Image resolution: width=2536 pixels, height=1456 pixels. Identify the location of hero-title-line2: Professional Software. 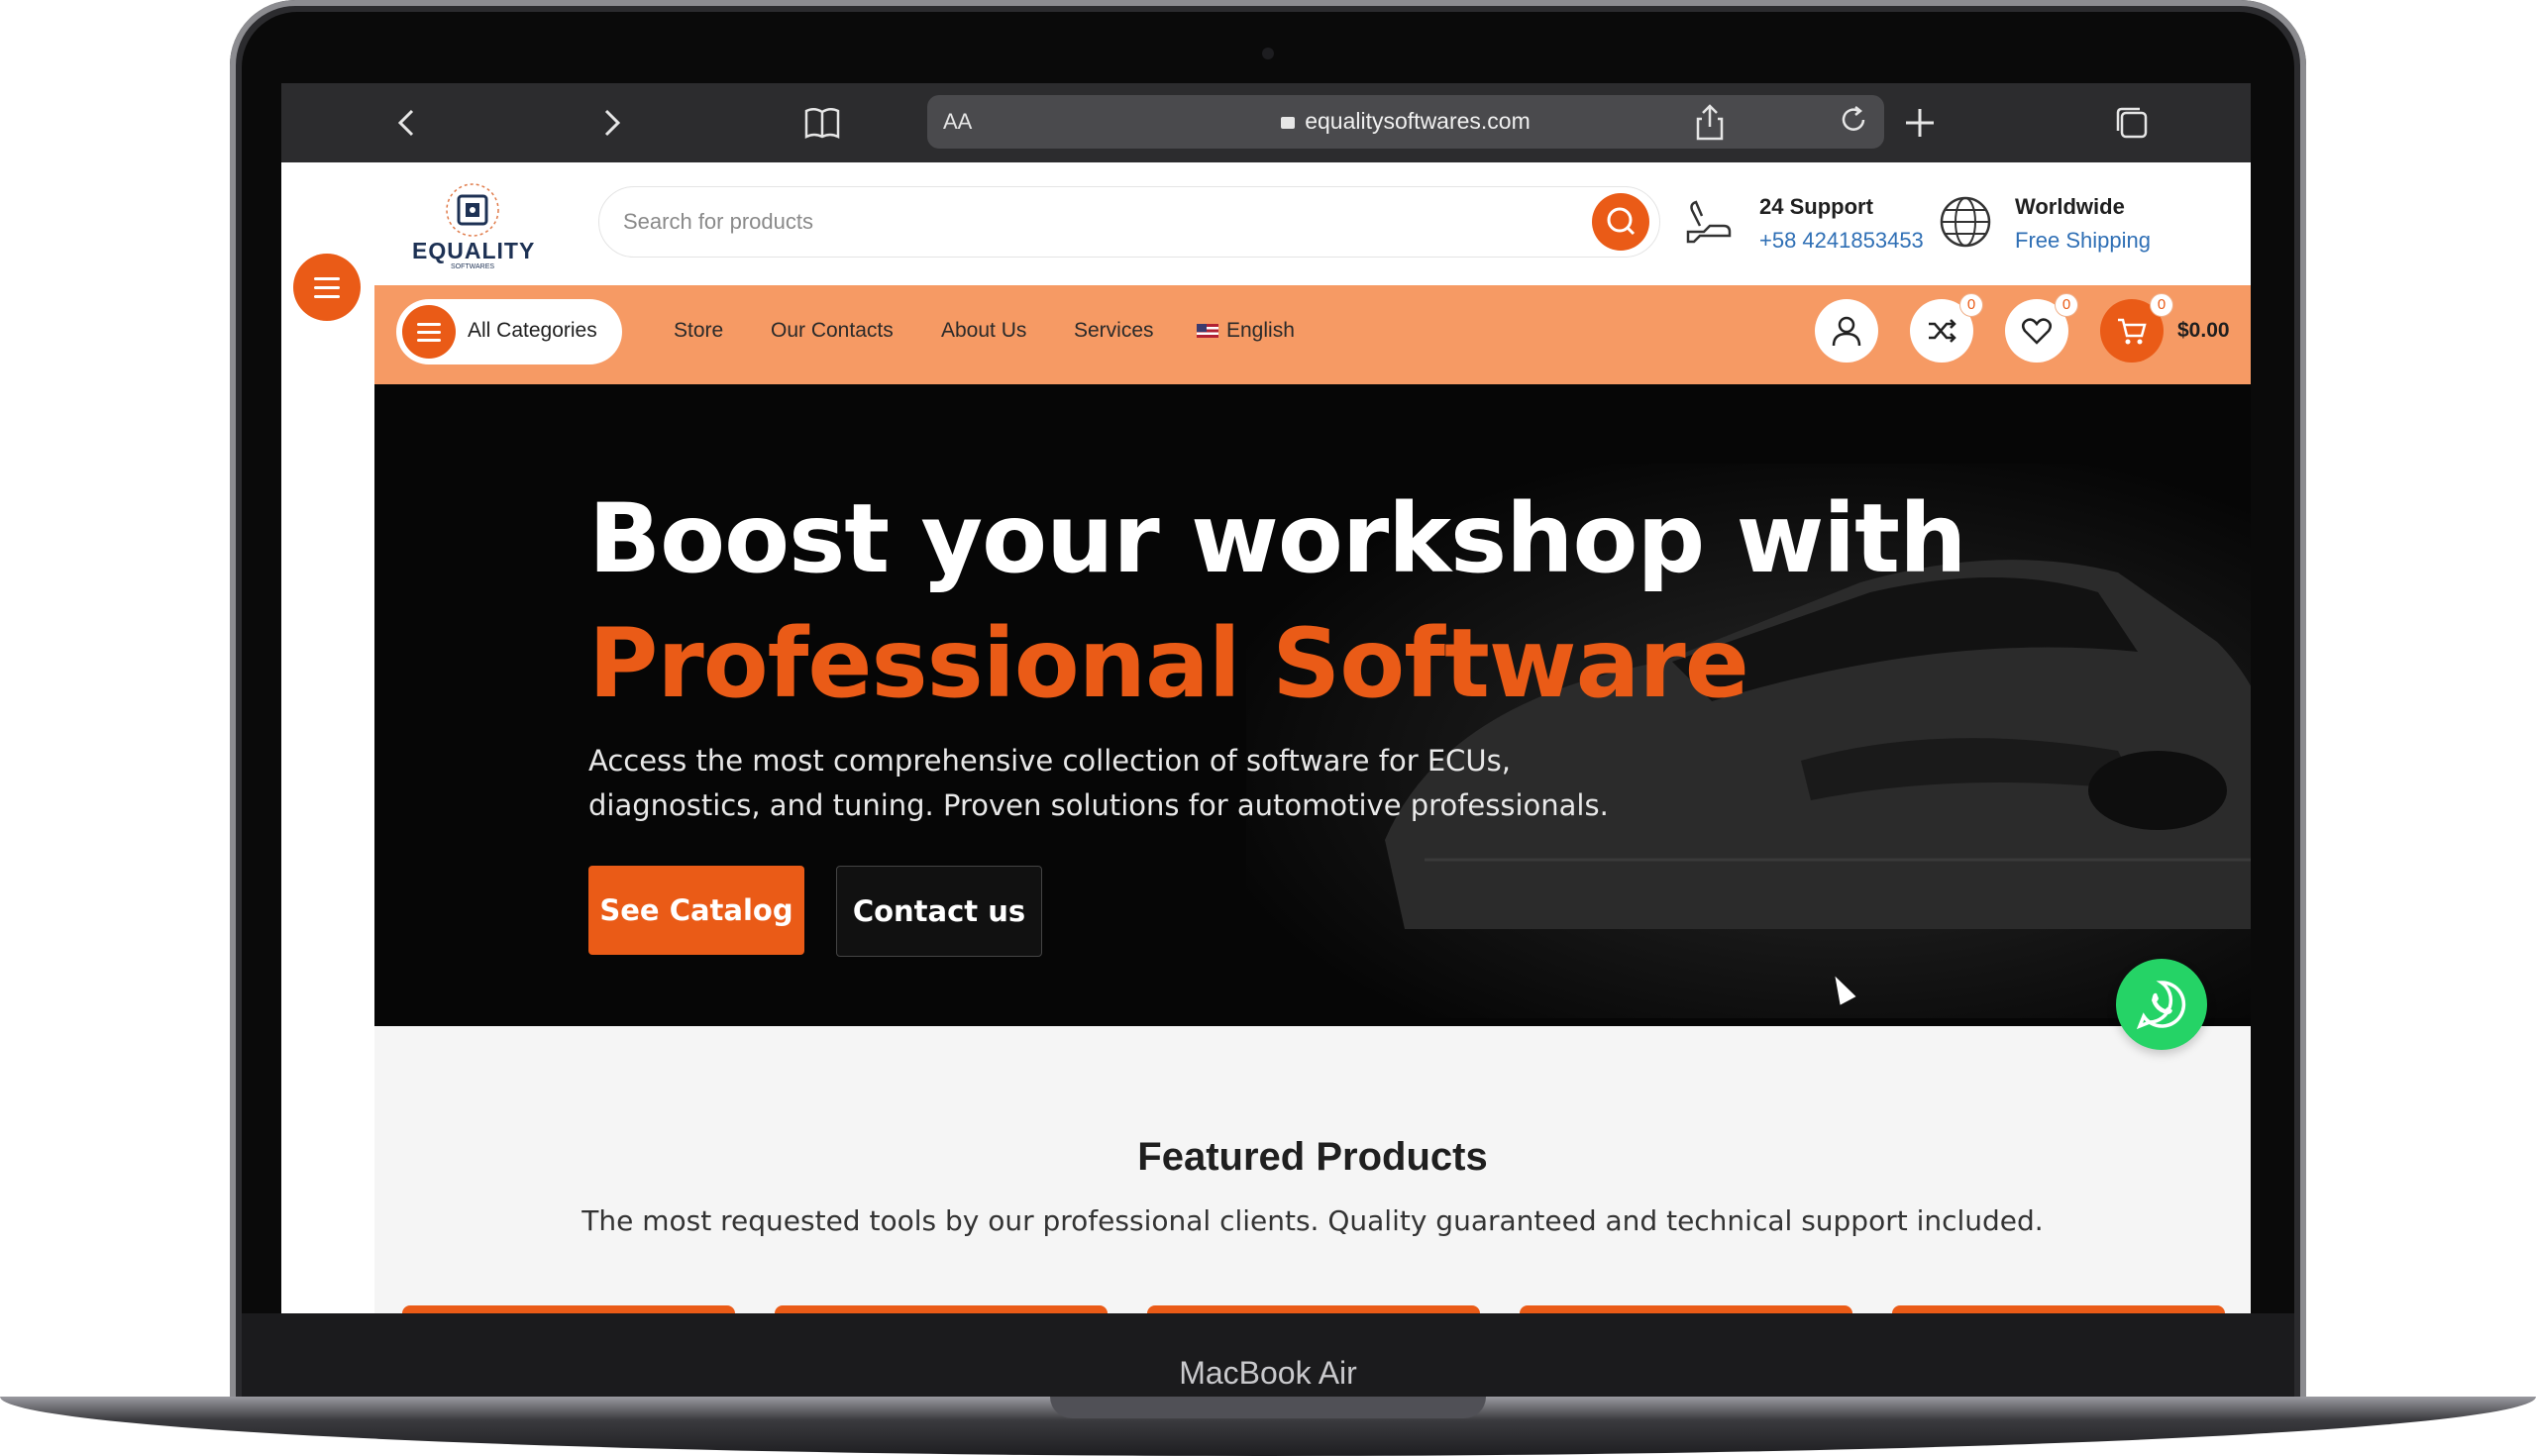
(1168, 663).